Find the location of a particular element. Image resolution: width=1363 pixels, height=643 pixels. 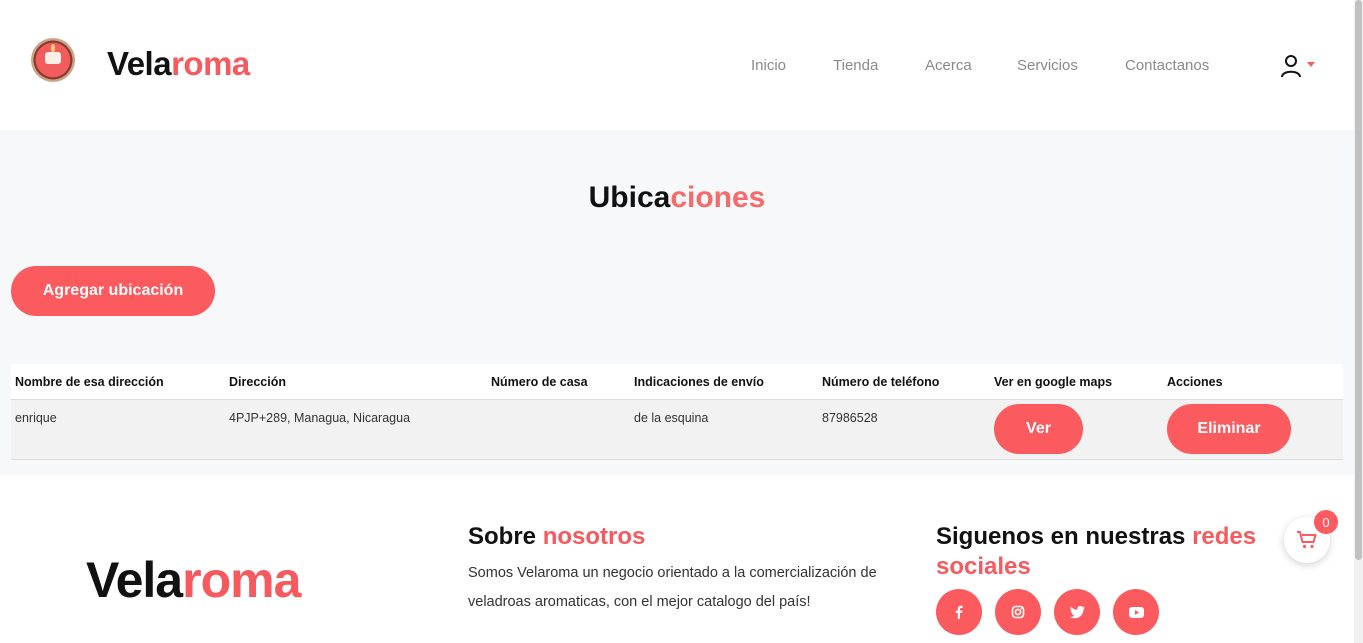

social-heading: Siguenos en nuestras redes sociales is located at coordinates (1096, 551).